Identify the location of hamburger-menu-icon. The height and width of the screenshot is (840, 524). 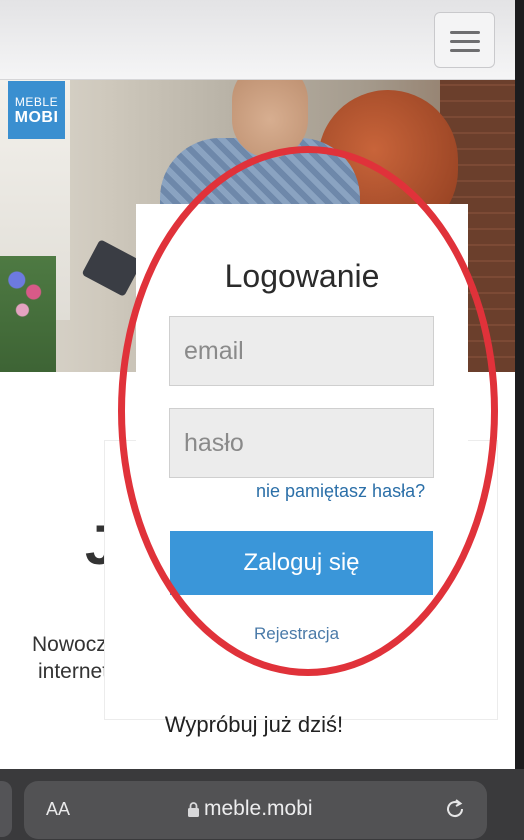
(464, 40).